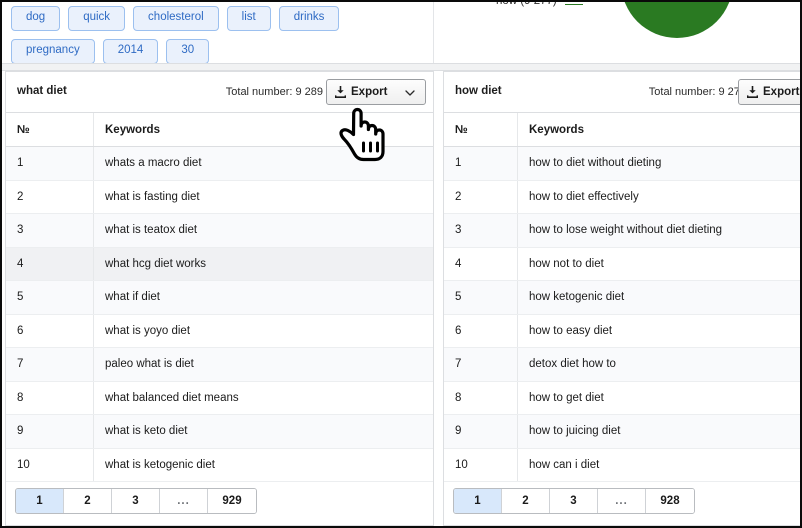  Describe the element at coordinates (658, 197) in the screenshot. I see `row-keyword: how to diet effectively` at that location.